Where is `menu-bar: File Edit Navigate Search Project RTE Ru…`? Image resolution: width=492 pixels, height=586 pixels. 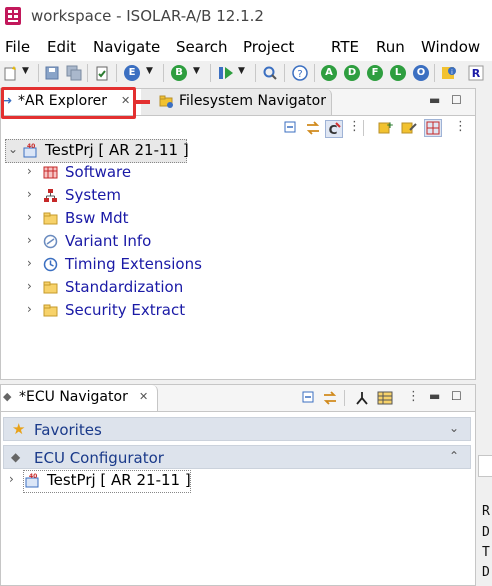 menu-bar: File Edit Navigate Search Project RTE Ru… is located at coordinates (246, 47).